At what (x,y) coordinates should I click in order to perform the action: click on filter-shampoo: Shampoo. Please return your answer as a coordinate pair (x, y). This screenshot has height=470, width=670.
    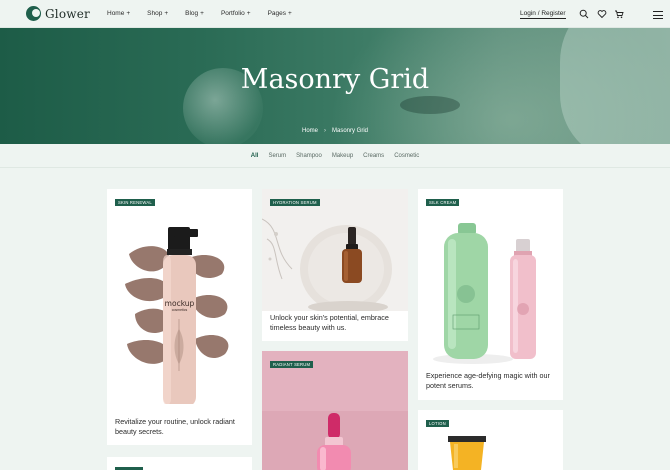
    Looking at the image, I should click on (309, 156).